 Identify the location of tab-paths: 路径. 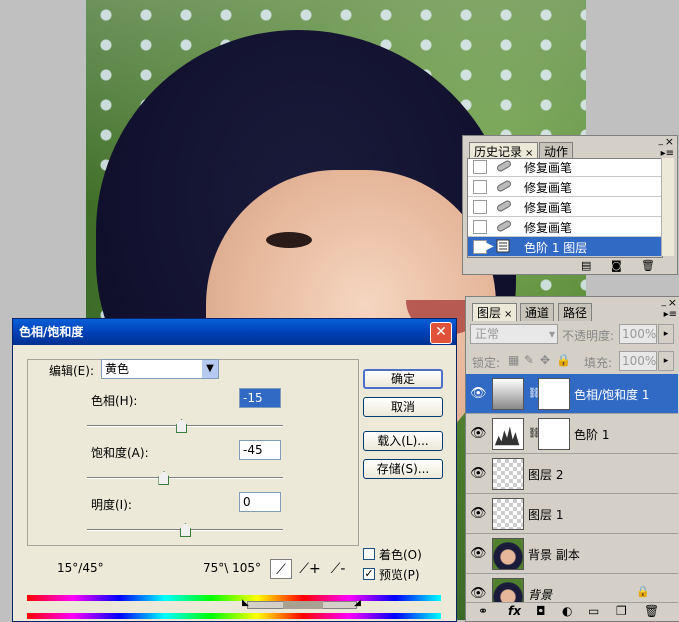
(575, 312).